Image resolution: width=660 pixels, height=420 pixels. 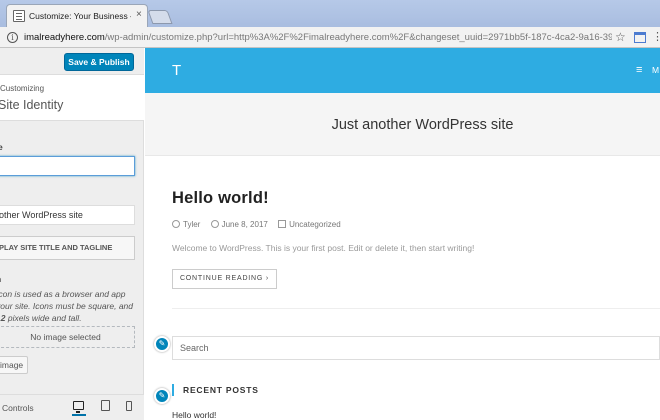 I want to click on tab-close-icon: ×, so click(x=139, y=15).